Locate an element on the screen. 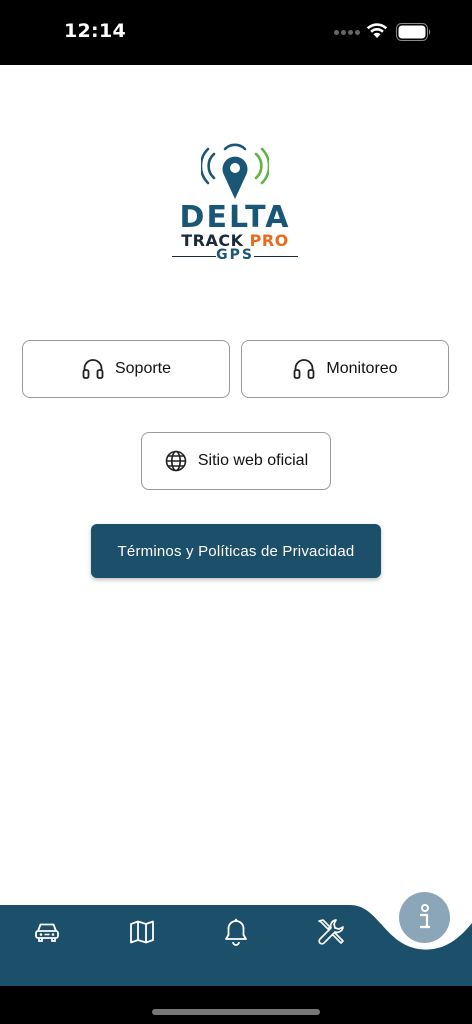 Image resolution: width=472 pixels, height=1024 pixels. info-fab-button is located at coordinates (424, 917).